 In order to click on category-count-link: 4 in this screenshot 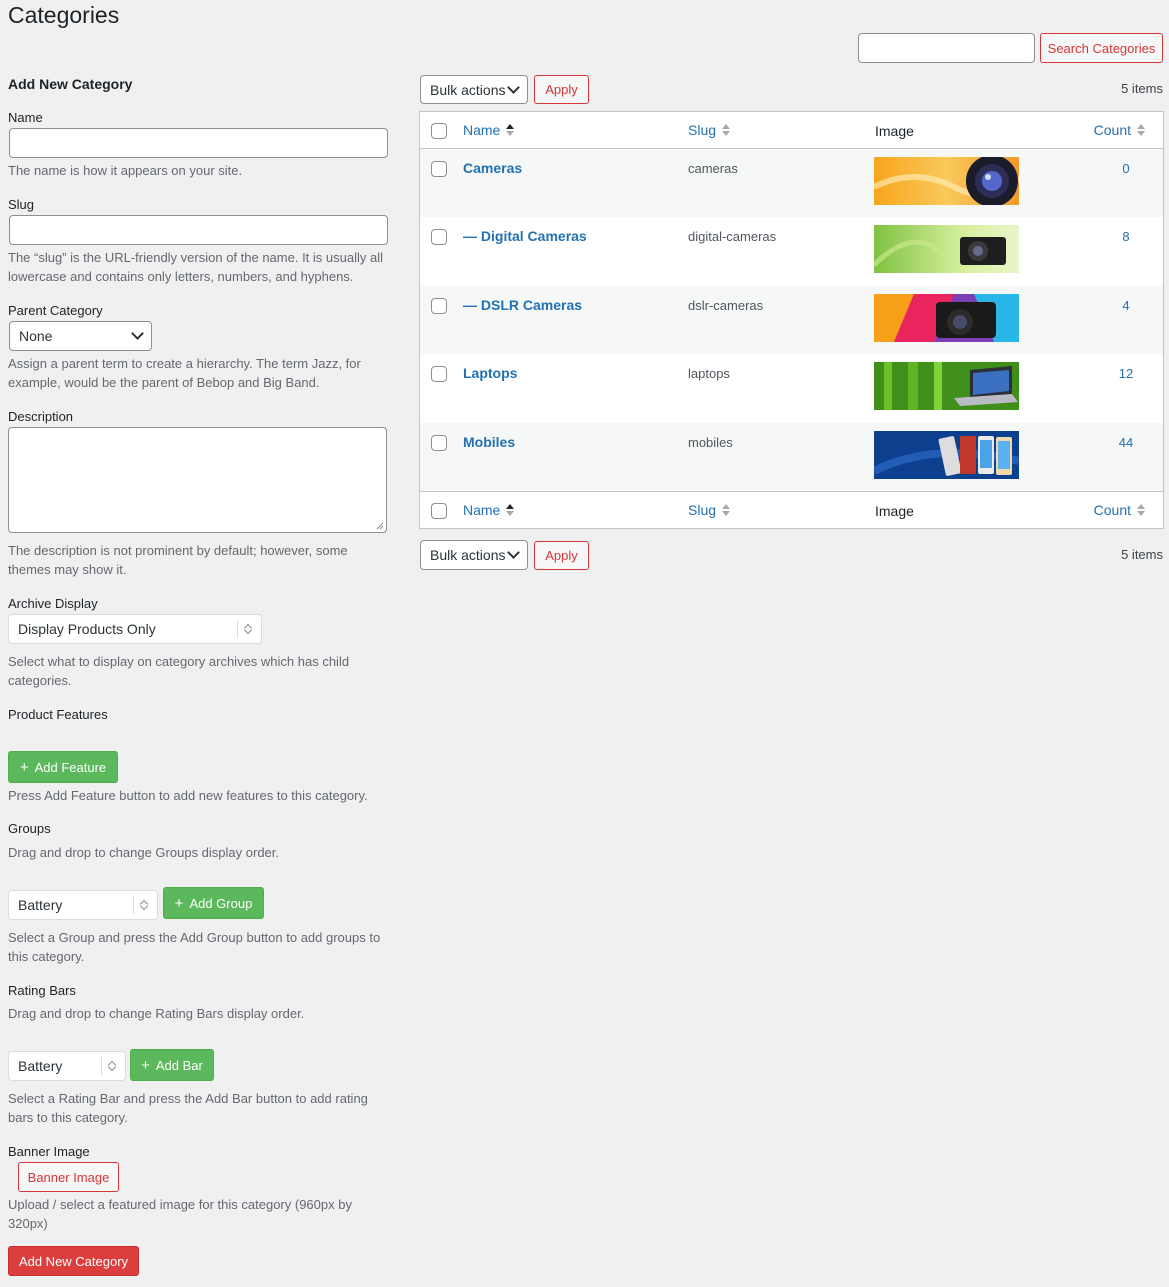, I will do `click(1126, 305)`.